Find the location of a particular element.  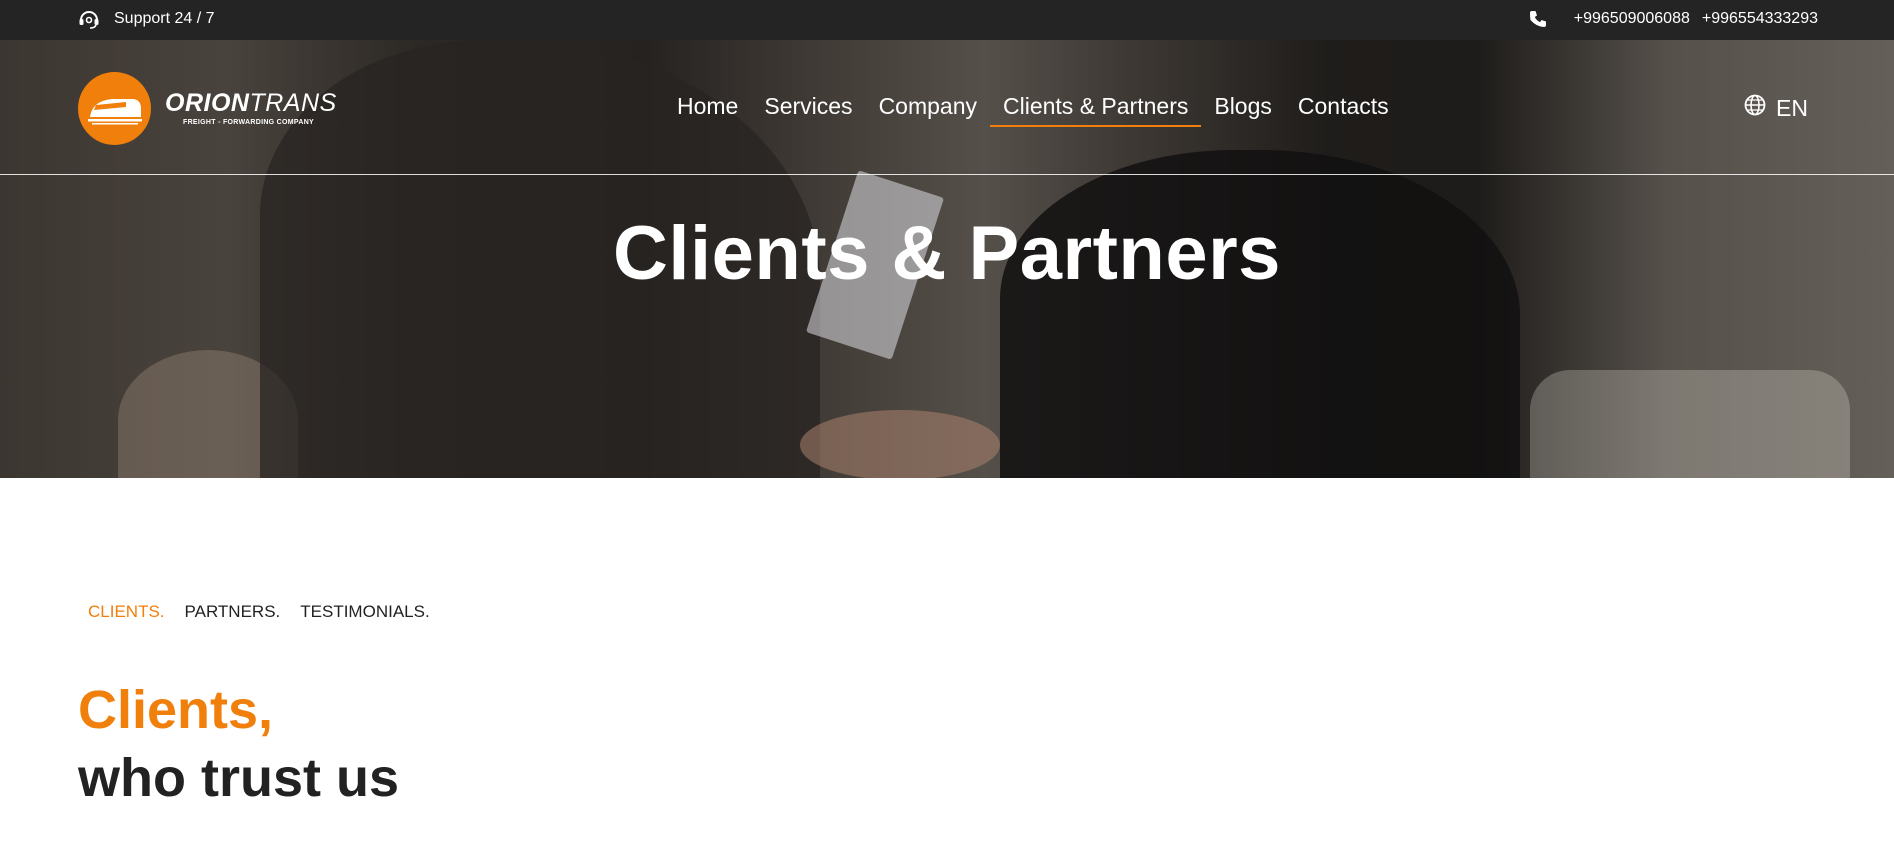

nav-clients-partners: Clients & Partners is located at coordinates (1096, 110).